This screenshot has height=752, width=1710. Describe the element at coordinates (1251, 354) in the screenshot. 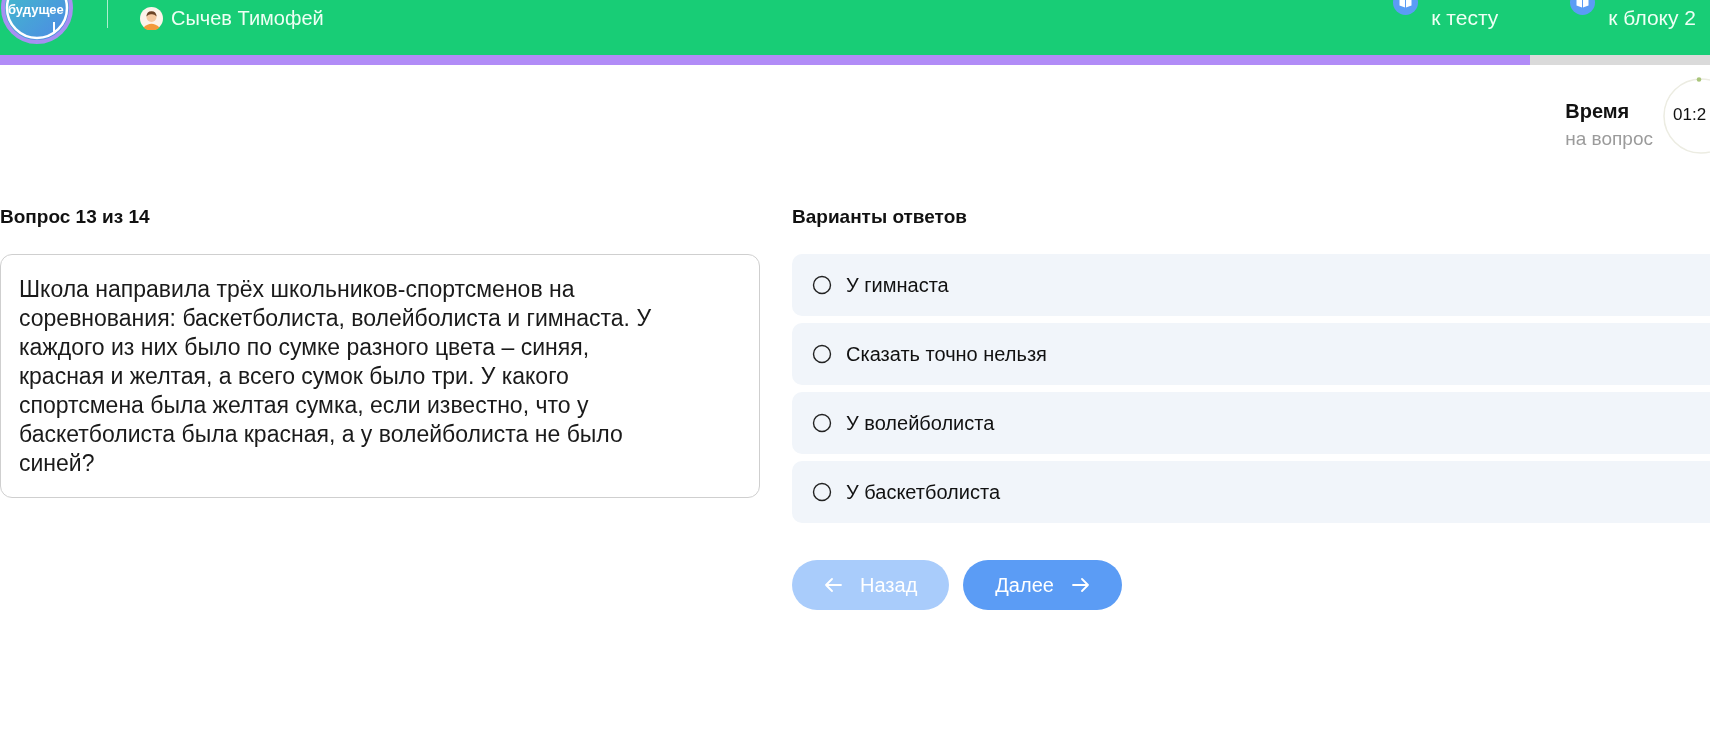

I see `answer-option: Сказать точно нельзя` at that location.